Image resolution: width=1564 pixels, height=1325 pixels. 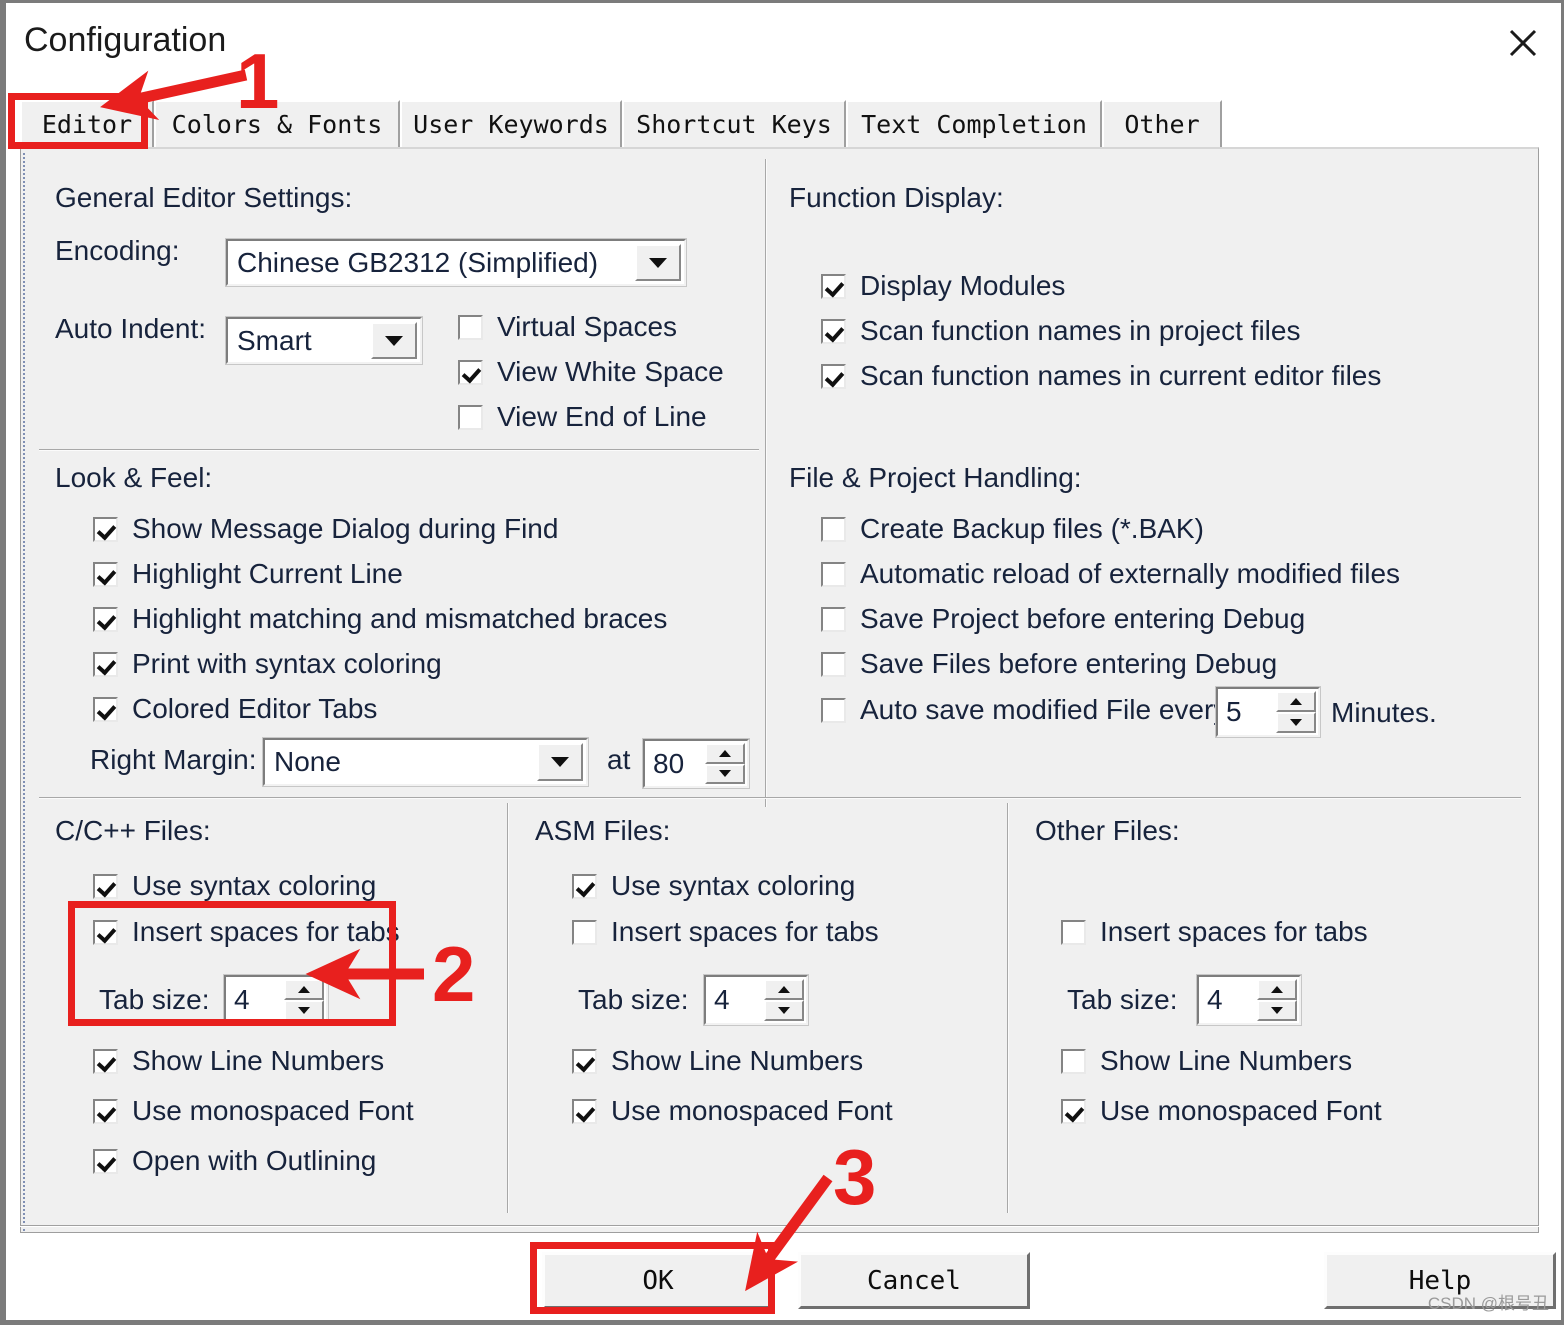 What do you see at coordinates (1063, 619) in the screenshot?
I see `checkbox-save-project-before-debug: Save Project before entering Debug` at bounding box center [1063, 619].